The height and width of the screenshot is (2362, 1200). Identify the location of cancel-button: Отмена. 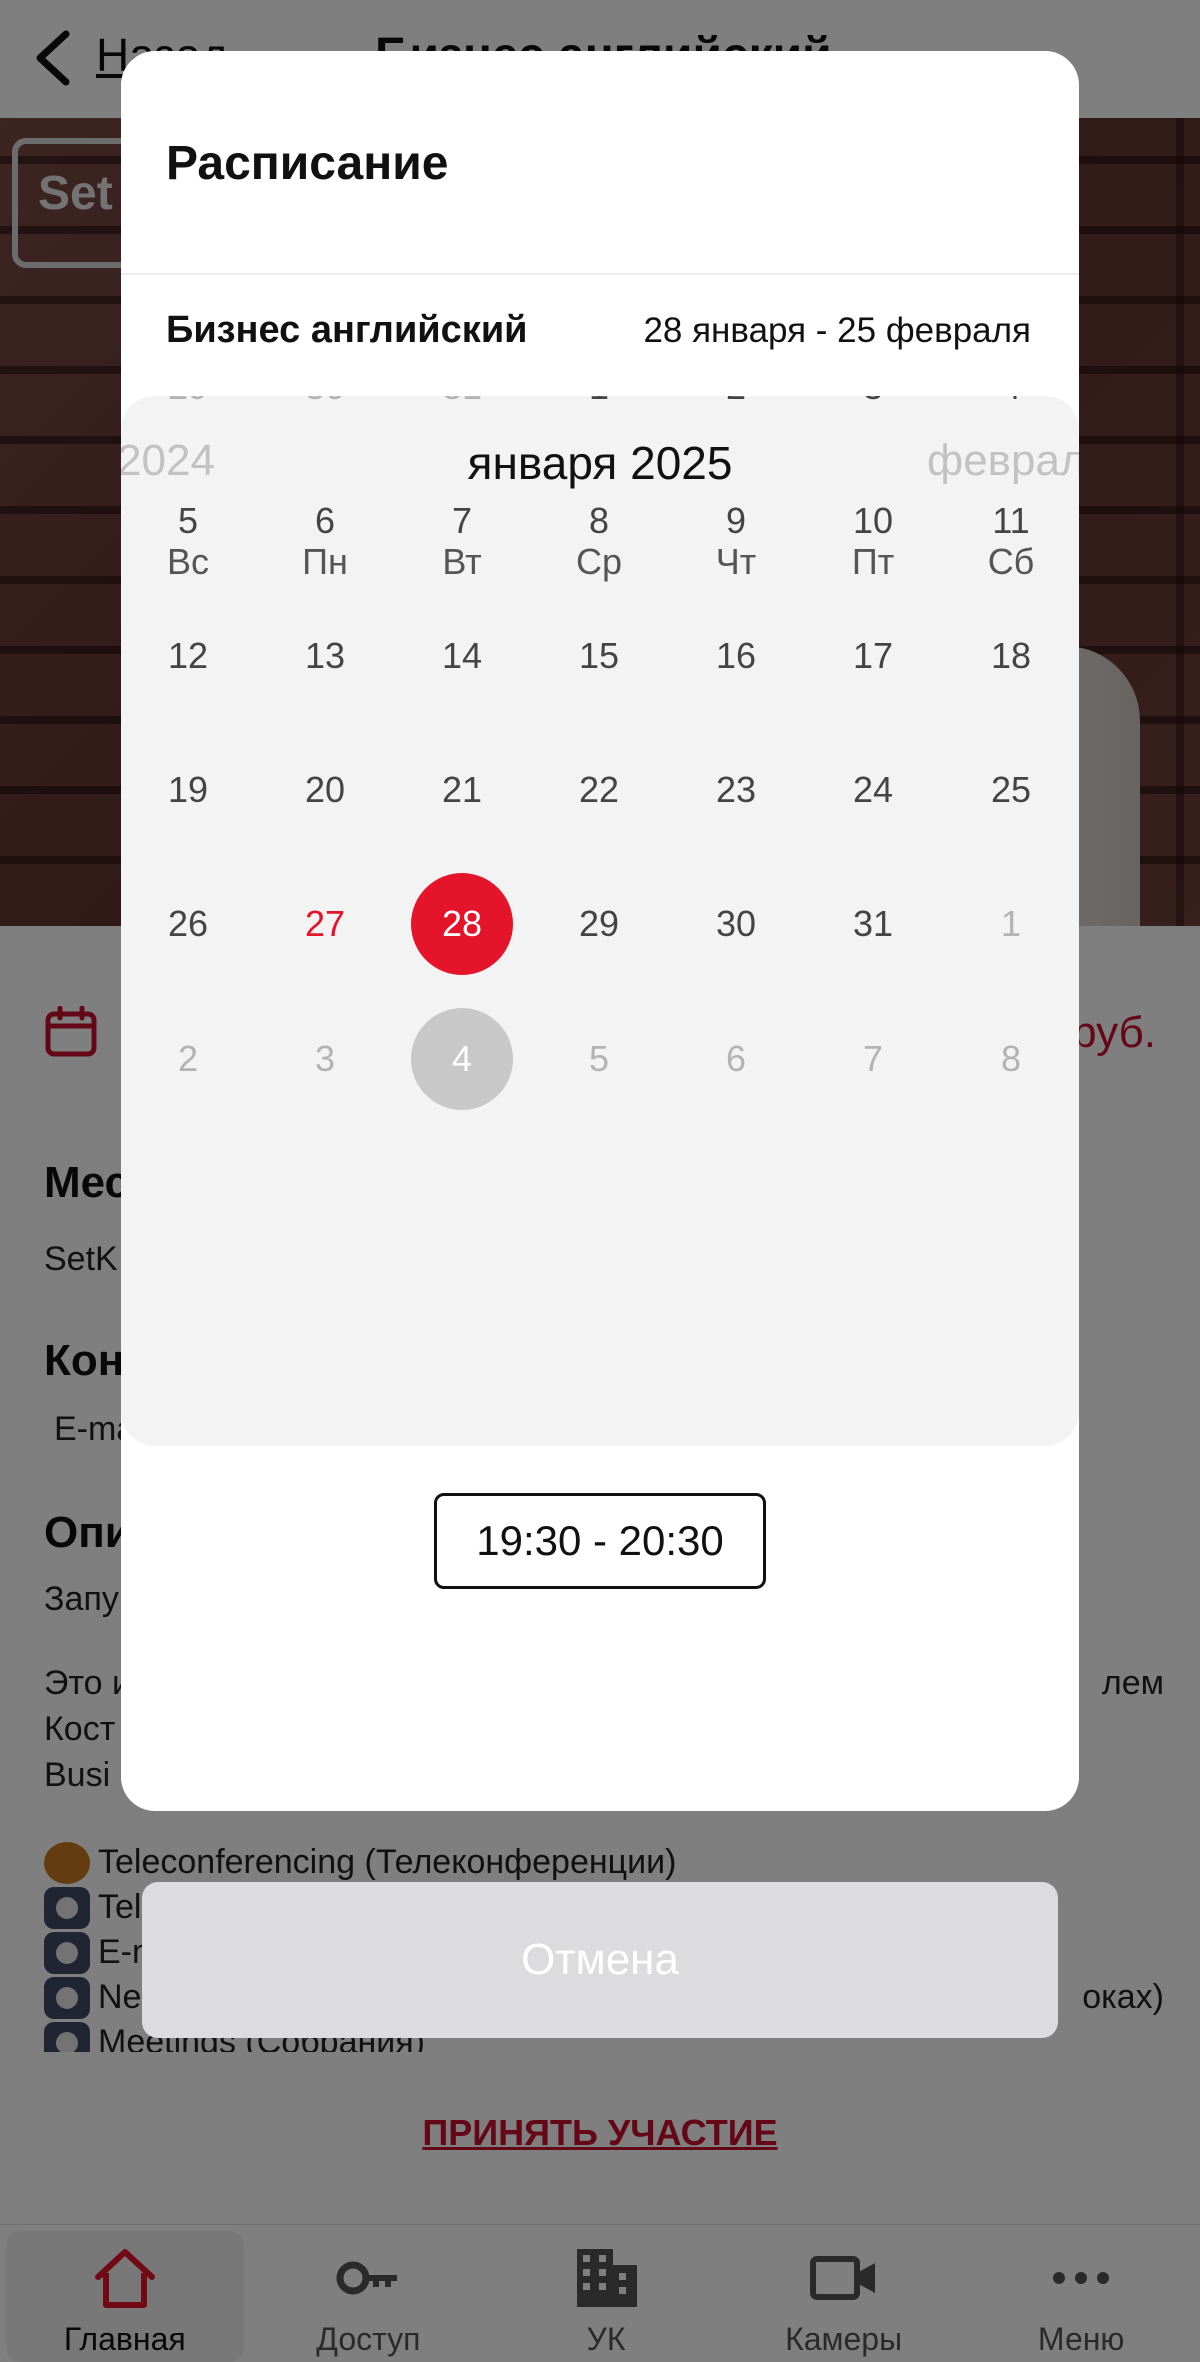
(600, 1960).